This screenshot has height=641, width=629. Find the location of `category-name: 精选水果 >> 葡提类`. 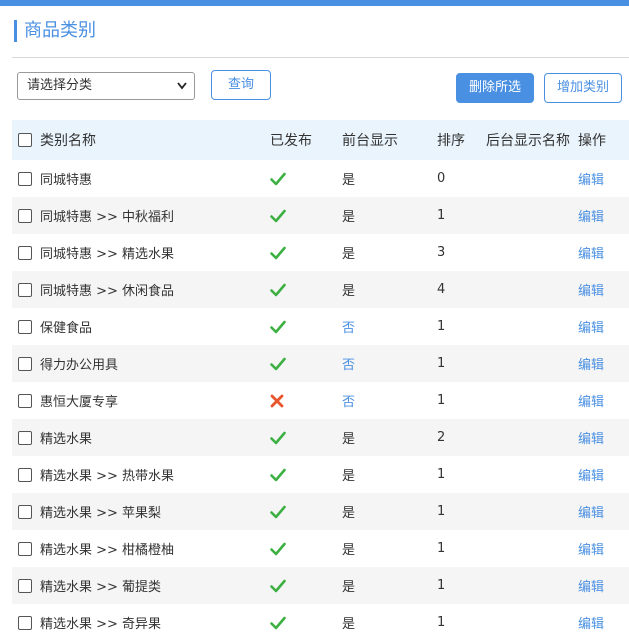

category-name: 精选水果 >> 葡提类 is located at coordinates (101, 587).